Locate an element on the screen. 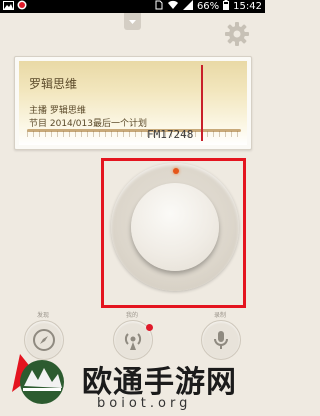 This screenshot has width=320, height=416. sim-icon is located at coordinates (159, 6).